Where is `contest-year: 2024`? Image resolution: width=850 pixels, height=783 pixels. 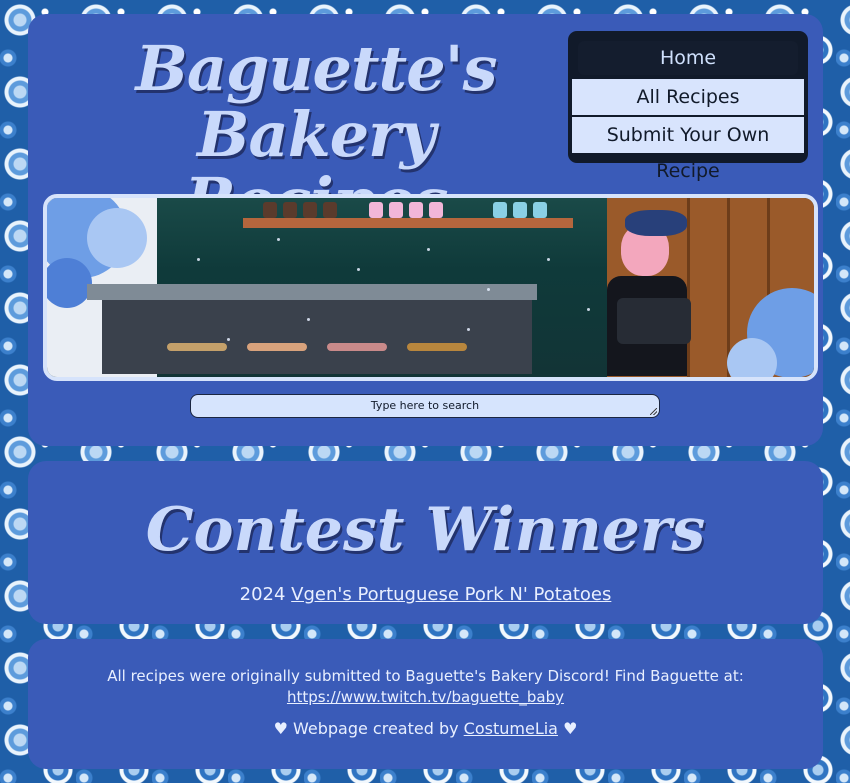 contest-year: 2024 is located at coordinates (262, 594).